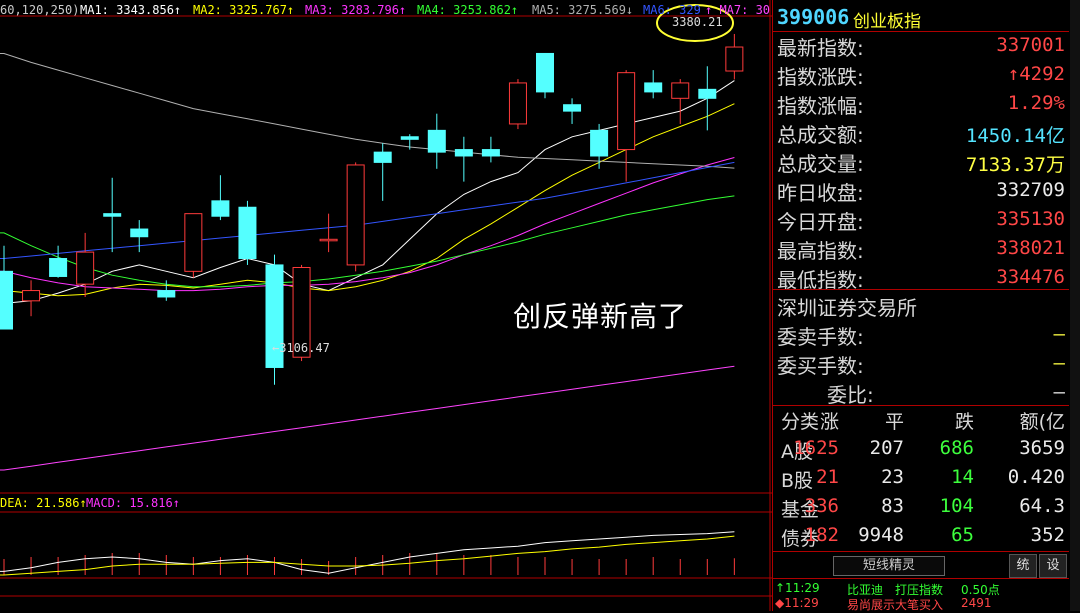  I want to click on macd-dif-line, so click(367, 552).